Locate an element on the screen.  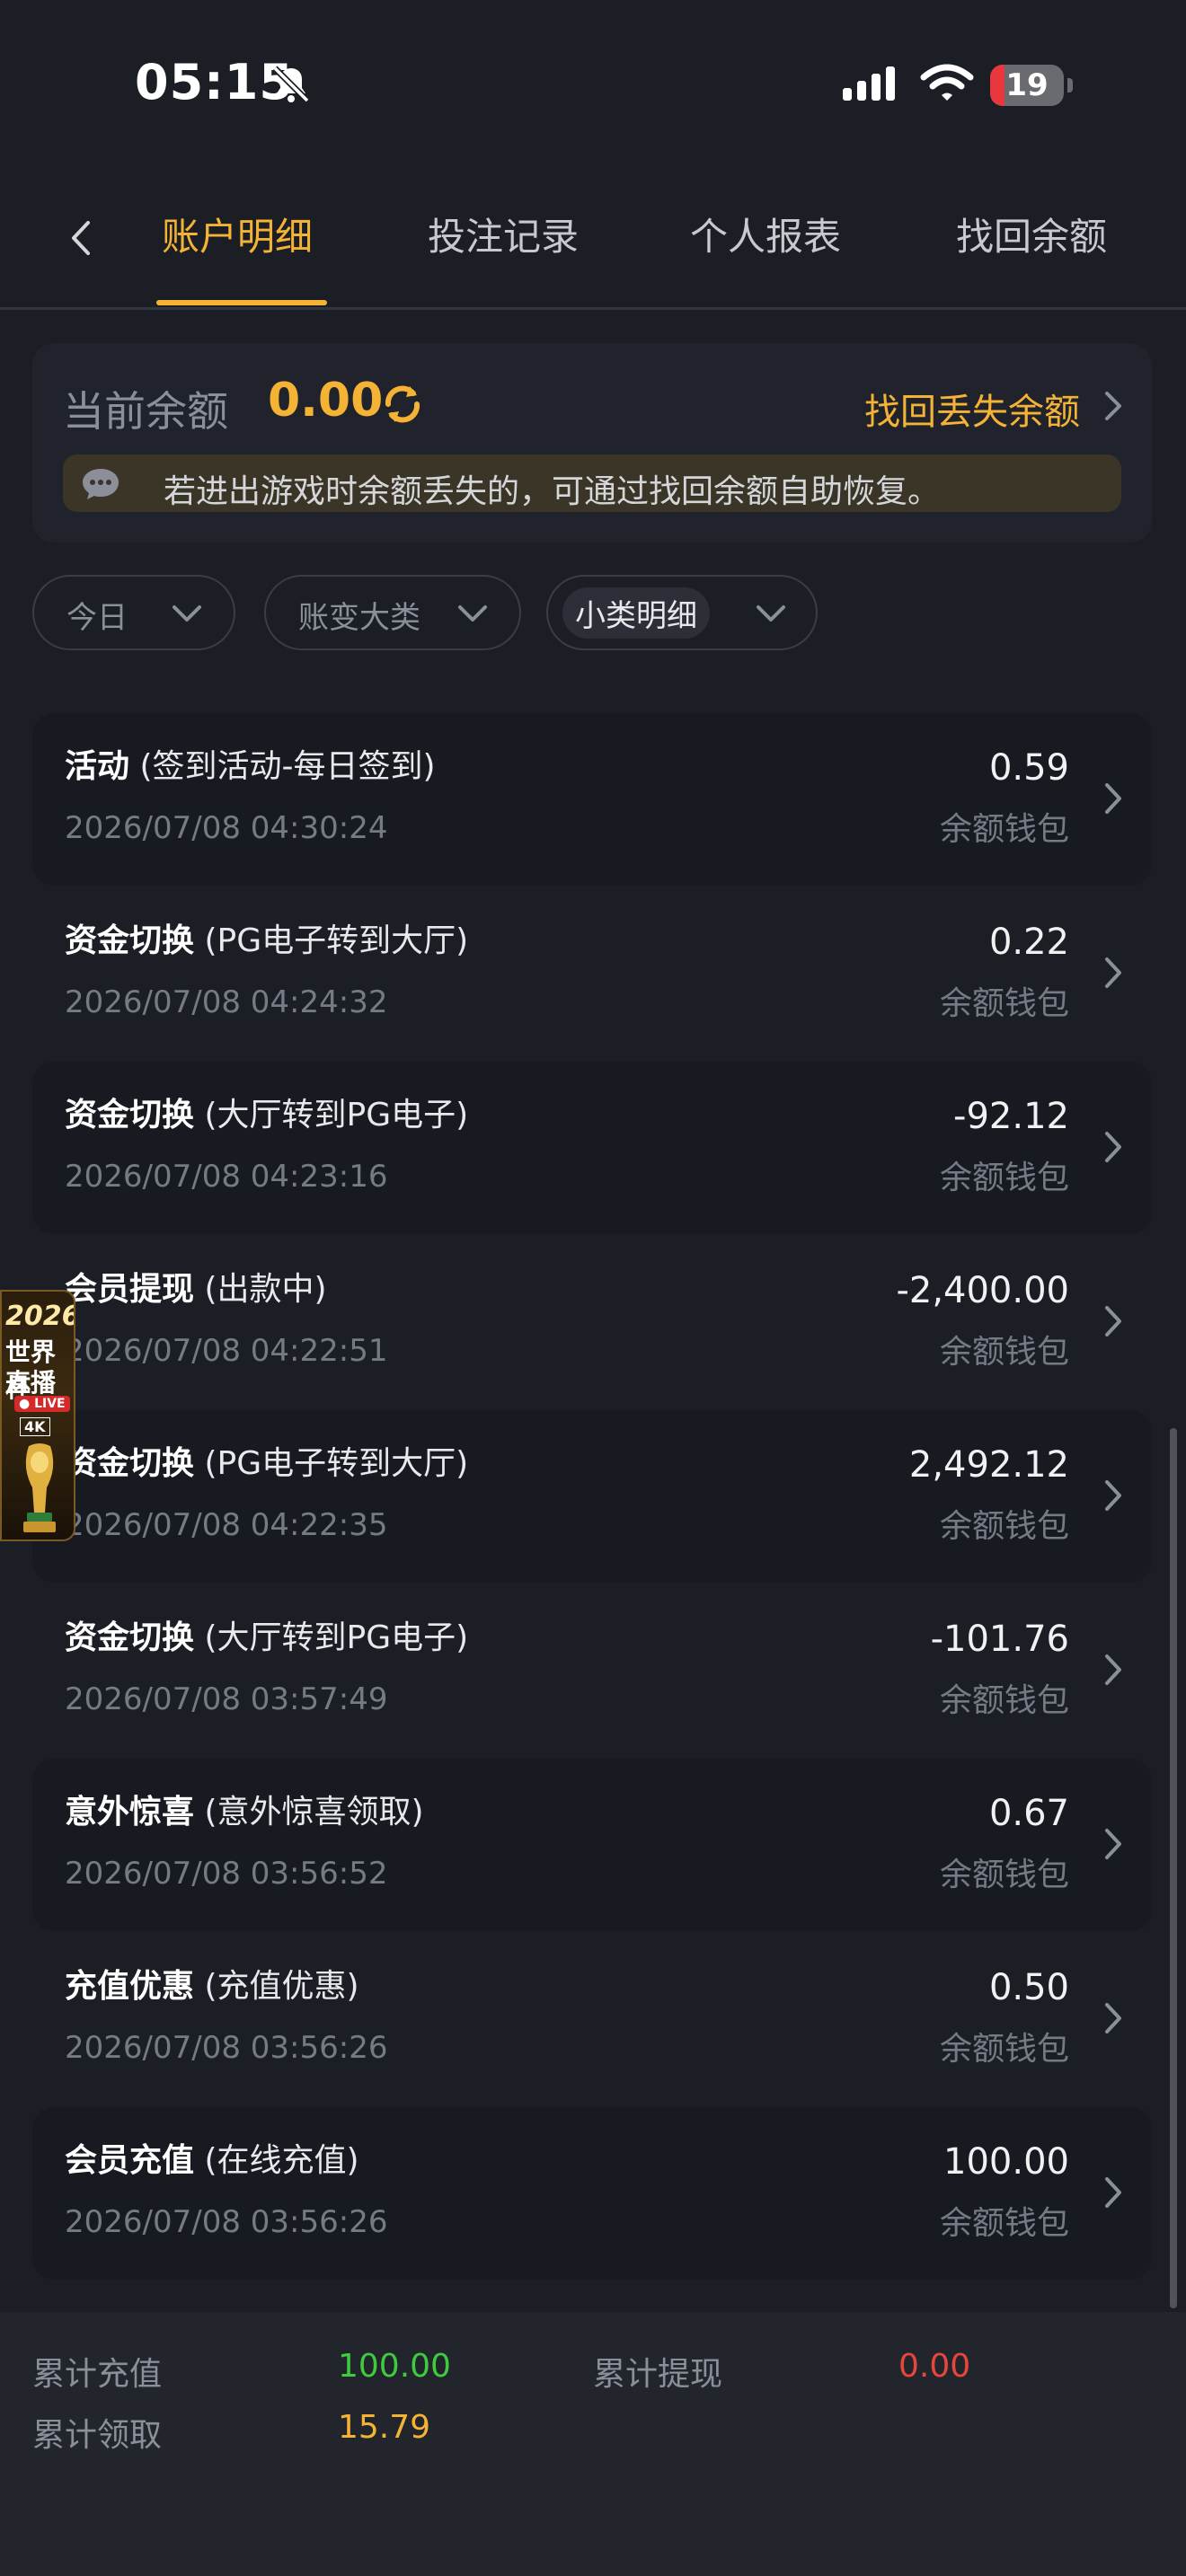
badge-live-tag: ● LIVE is located at coordinates (42, 1404).